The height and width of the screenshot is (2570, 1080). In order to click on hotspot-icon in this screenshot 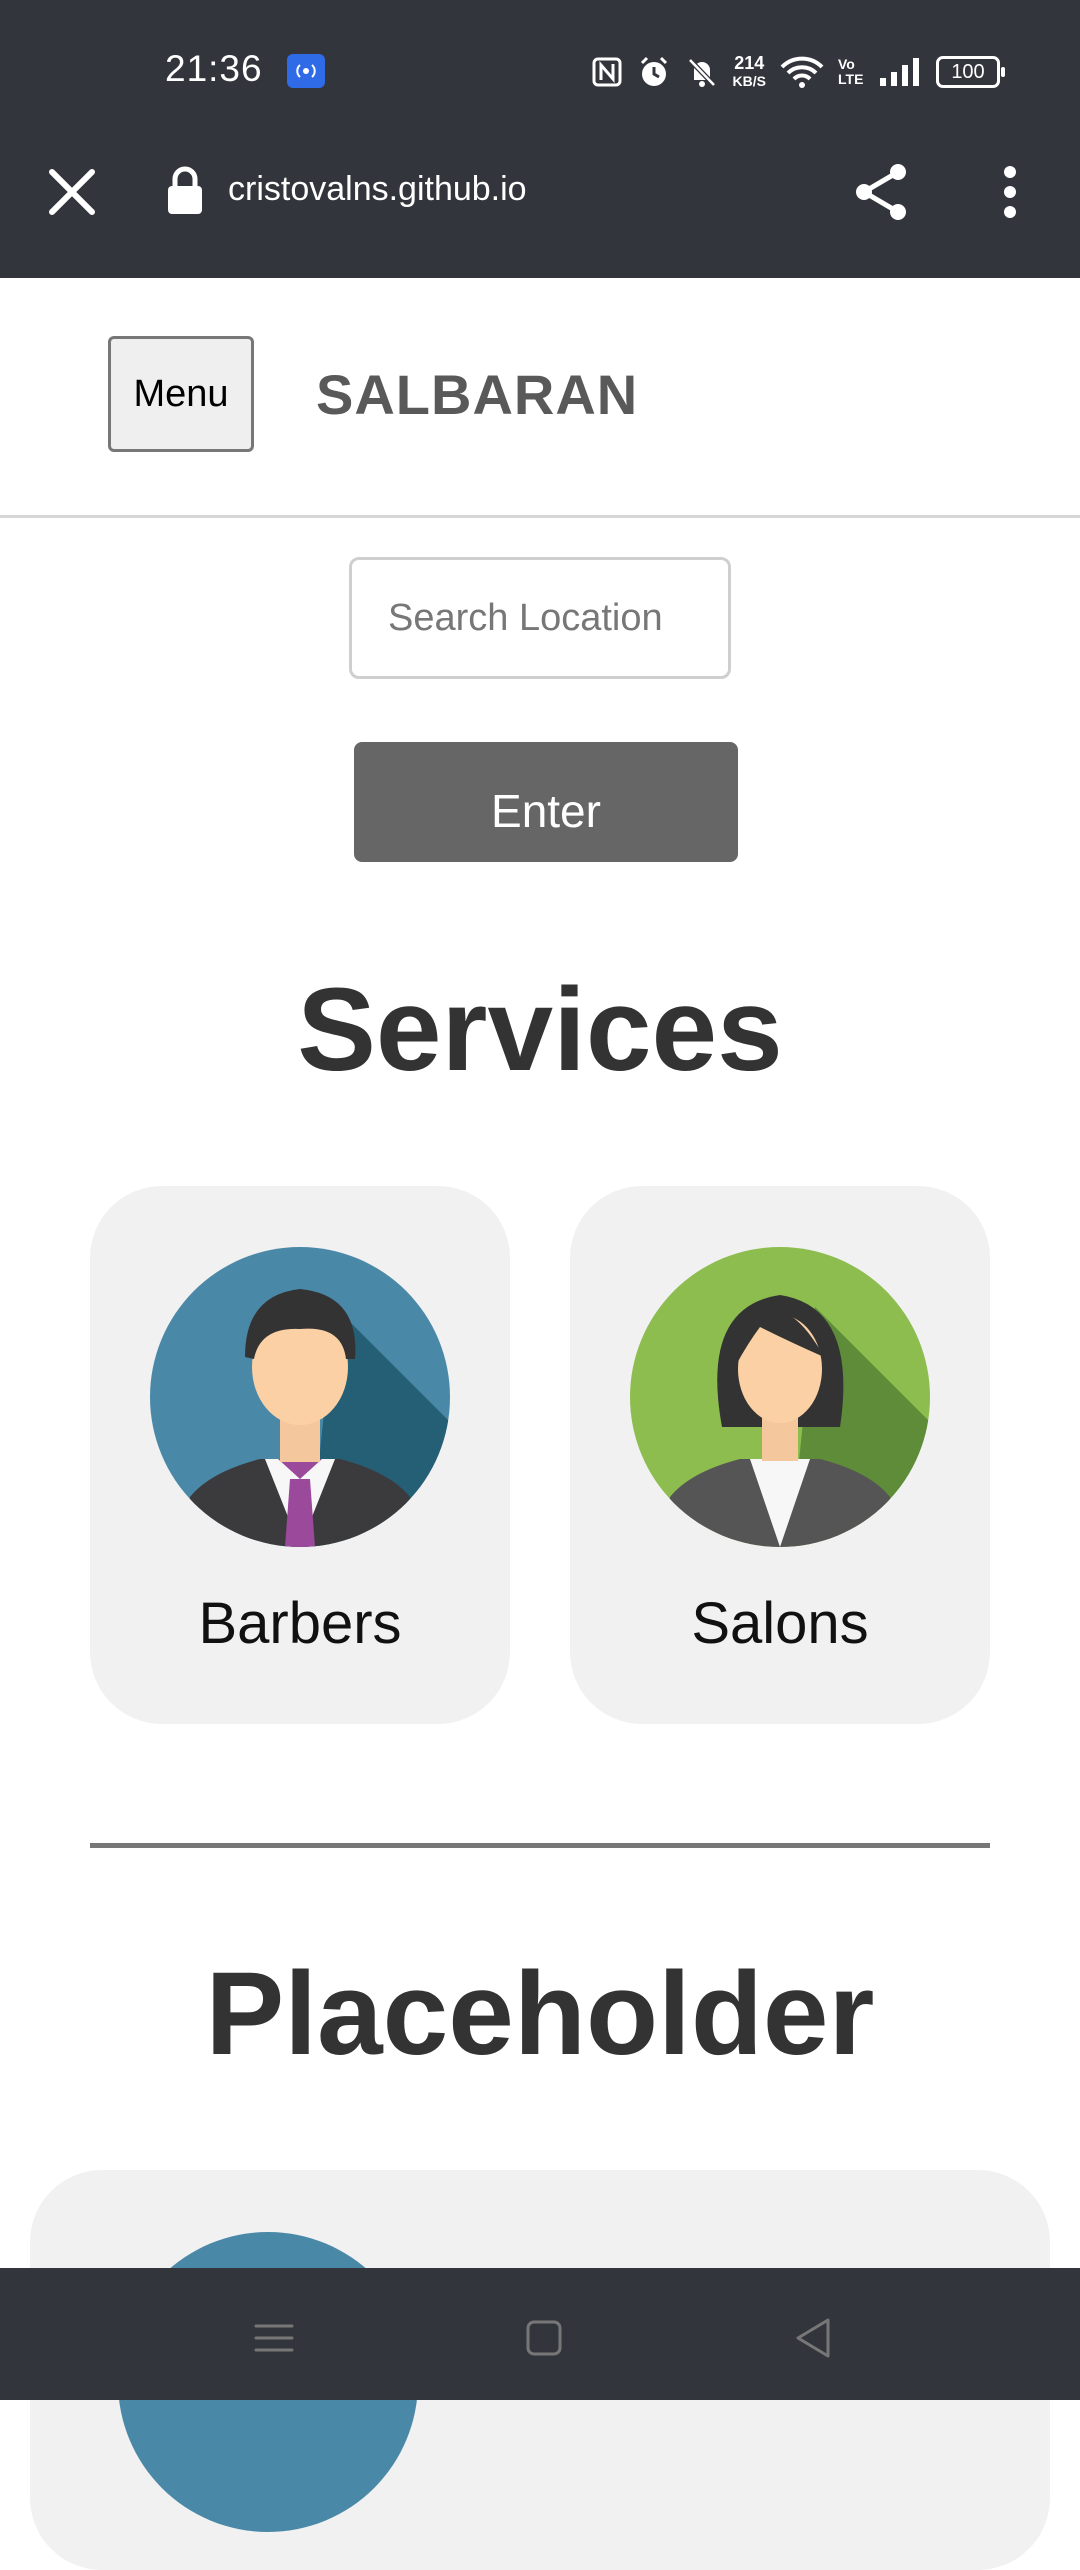, I will do `click(306, 71)`.